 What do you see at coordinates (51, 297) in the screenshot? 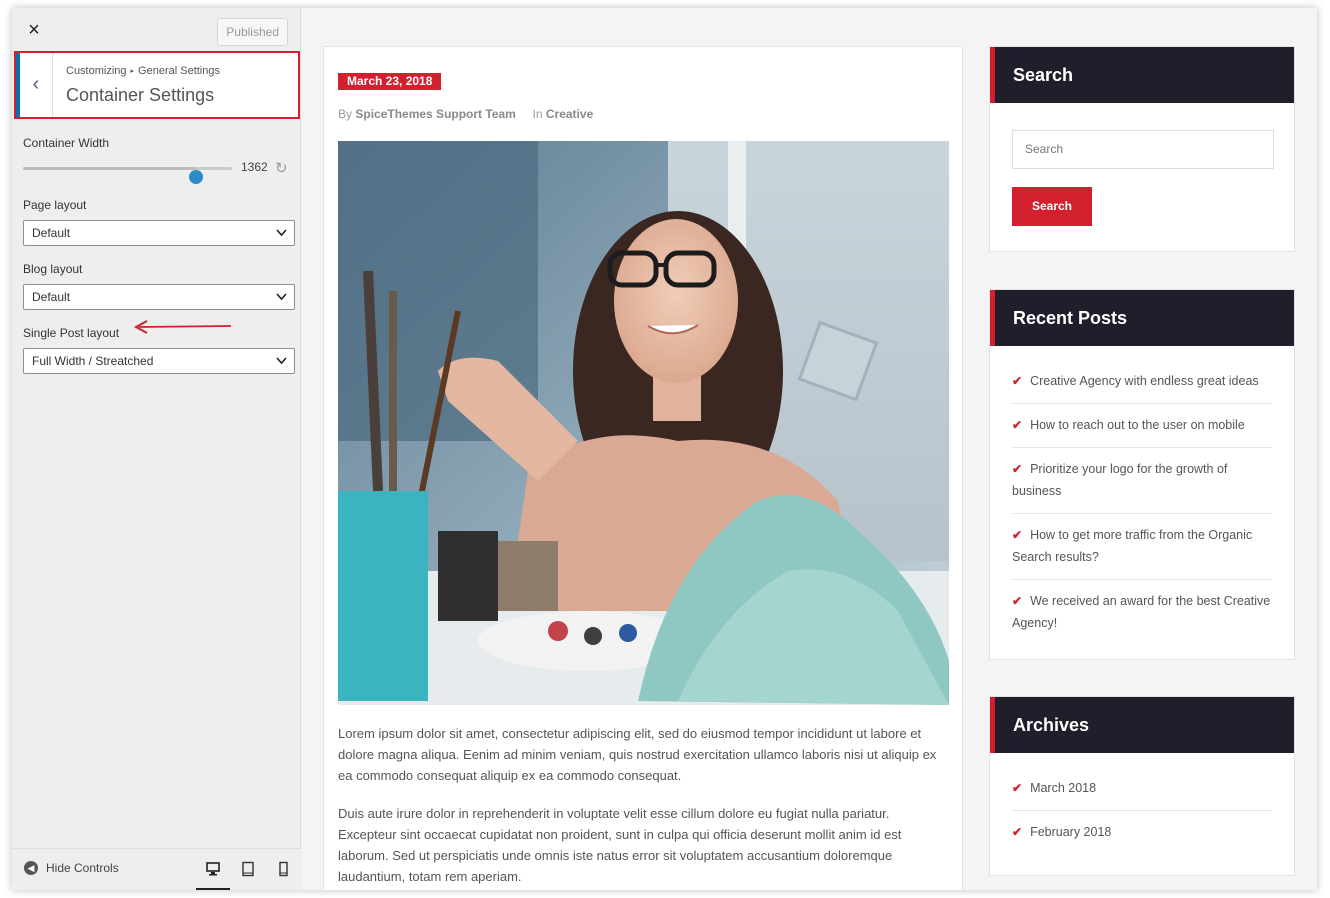
I see `blog-layout-value: Default` at bounding box center [51, 297].